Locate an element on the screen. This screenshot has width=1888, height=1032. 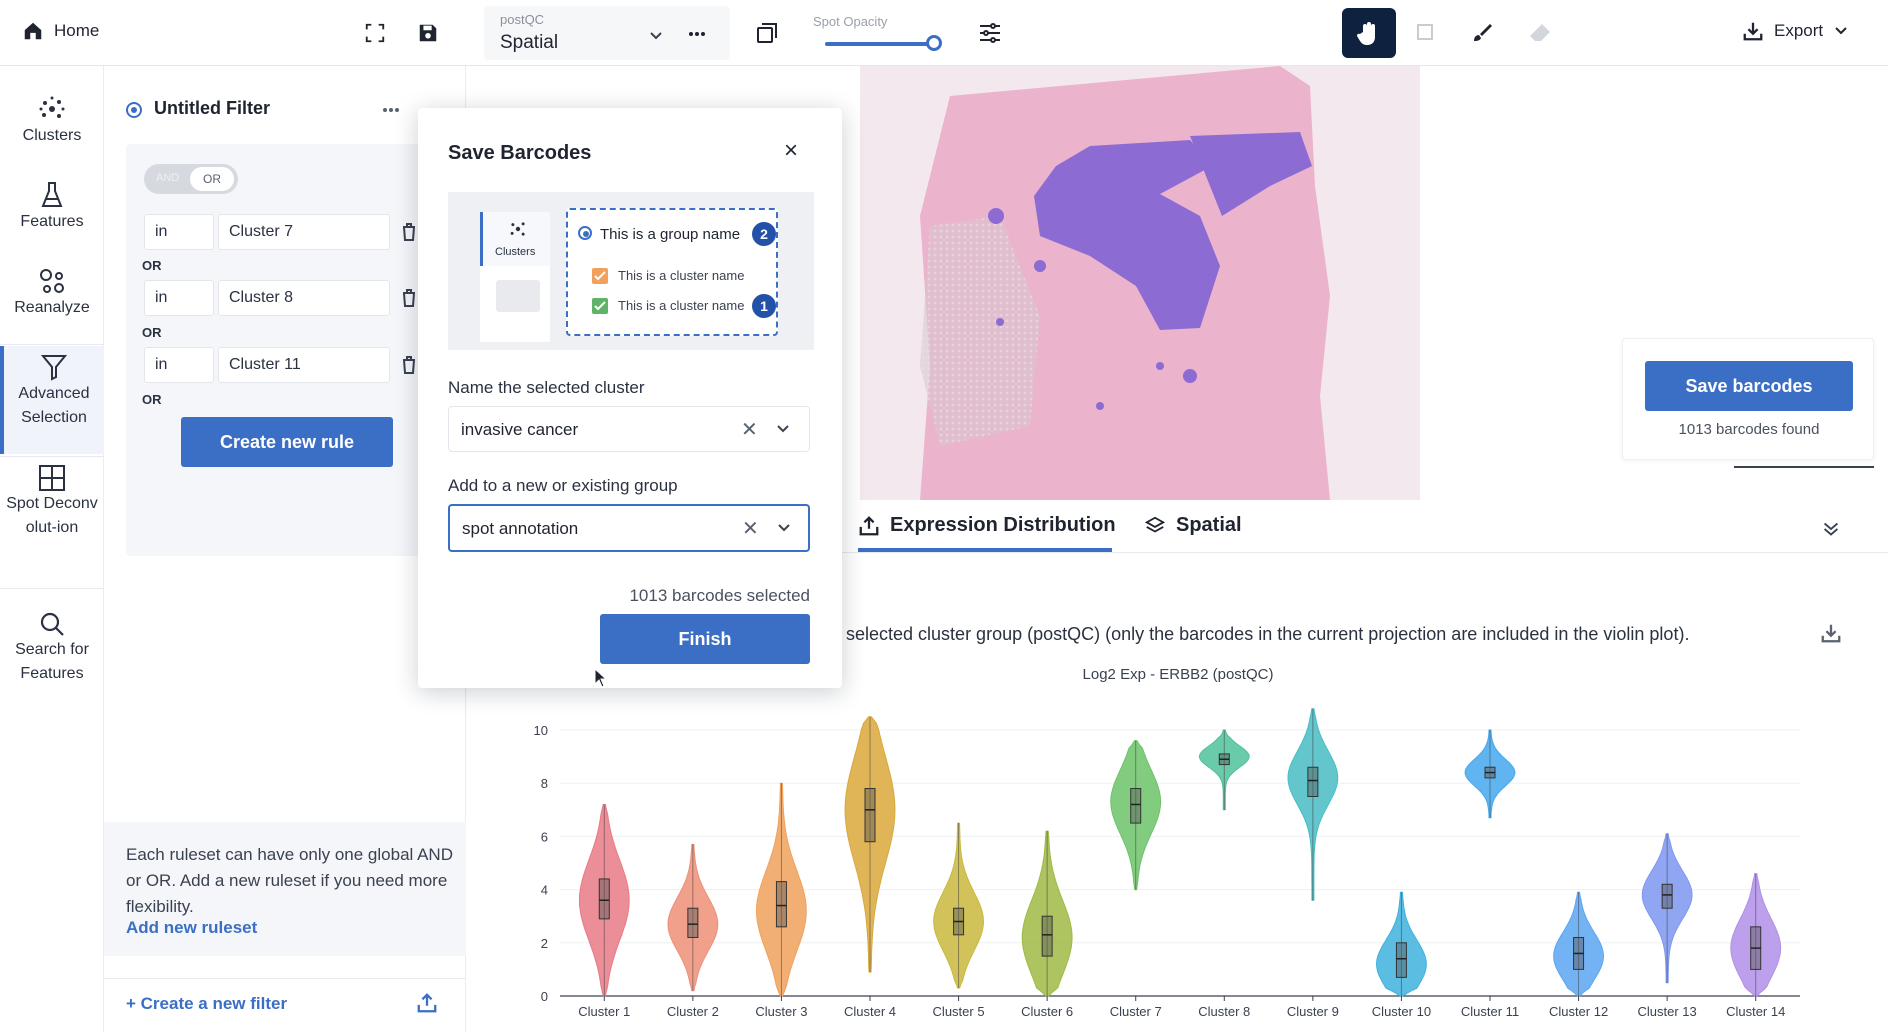
tab-expression-distribution: Expression Distribution is located at coordinates (987, 525).